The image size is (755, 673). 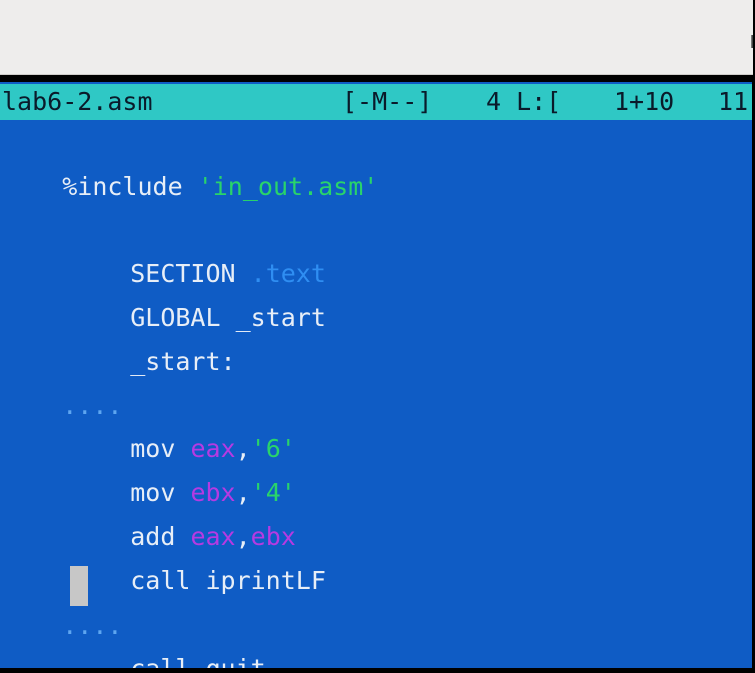 I want to click on start-label: _start:, so click(x=183, y=361).